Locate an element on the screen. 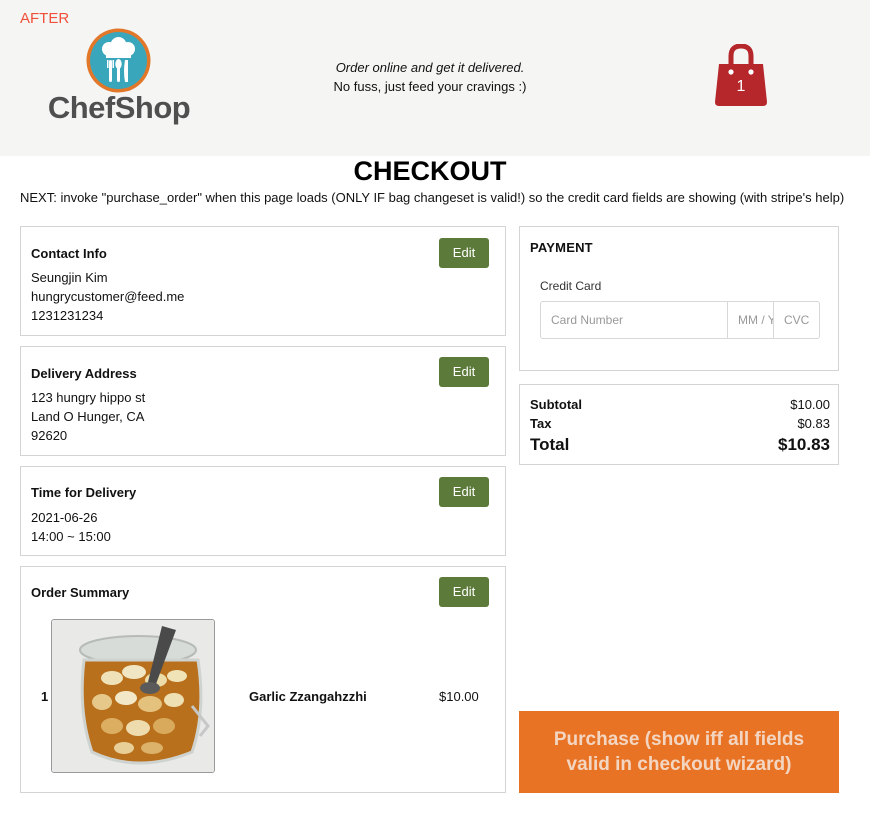 Image resolution: width=870 pixels, height=825 pixels. delivery-time-title: Time for Delivery is located at coordinates (84, 492).